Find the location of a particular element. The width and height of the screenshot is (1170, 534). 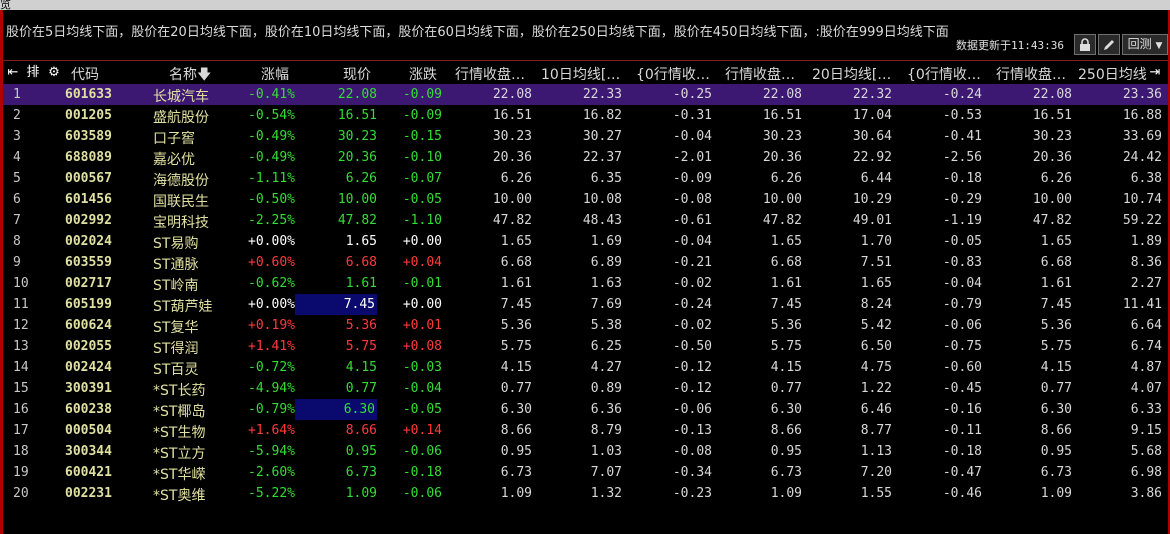

stock-name: ST得润 is located at coordinates (176, 349).